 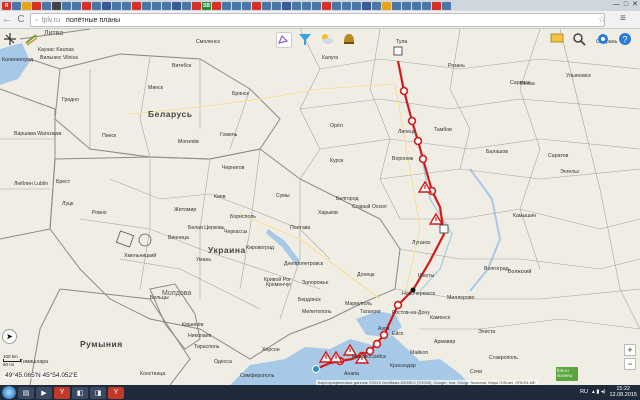 What do you see at coordinates (461, 298) in the screenshot?
I see `city-label: Миллерово` at bounding box center [461, 298].